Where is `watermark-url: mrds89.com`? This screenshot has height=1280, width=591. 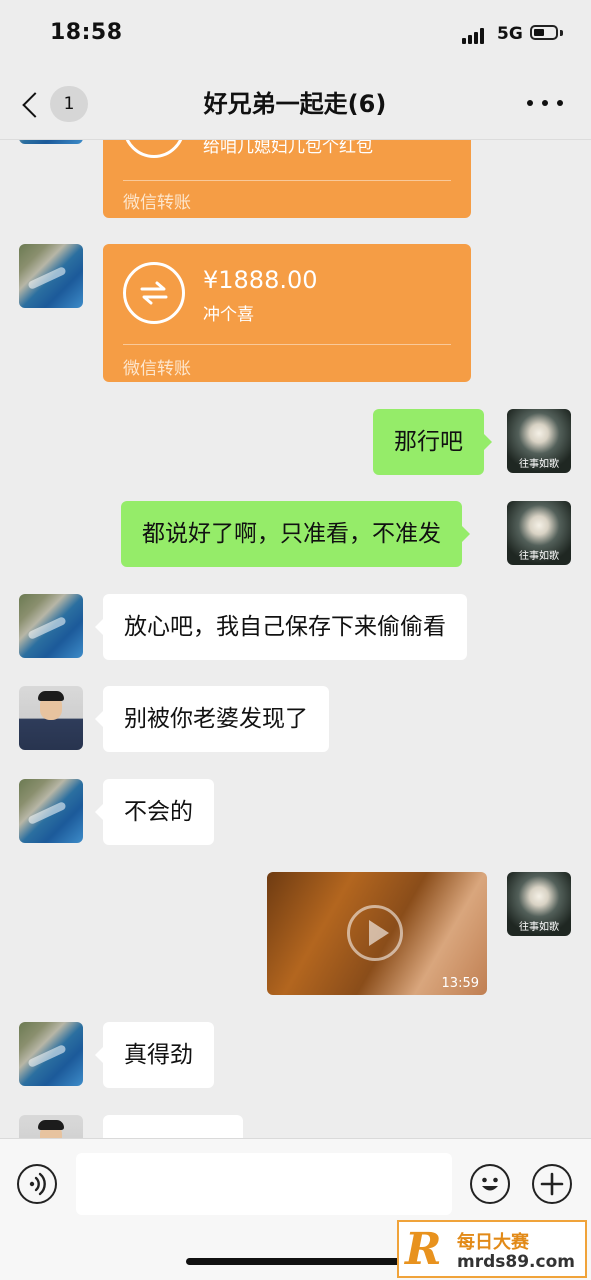 watermark-url: mrds89.com is located at coordinates (516, 1262).